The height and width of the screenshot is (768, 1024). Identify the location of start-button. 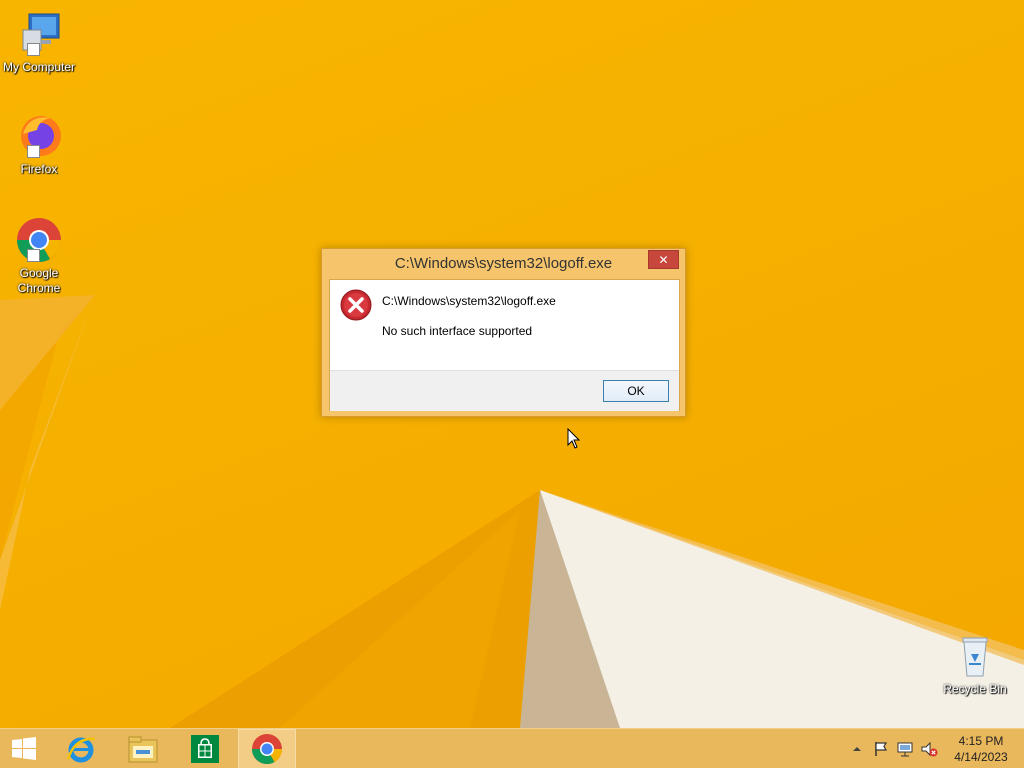
(24, 748).